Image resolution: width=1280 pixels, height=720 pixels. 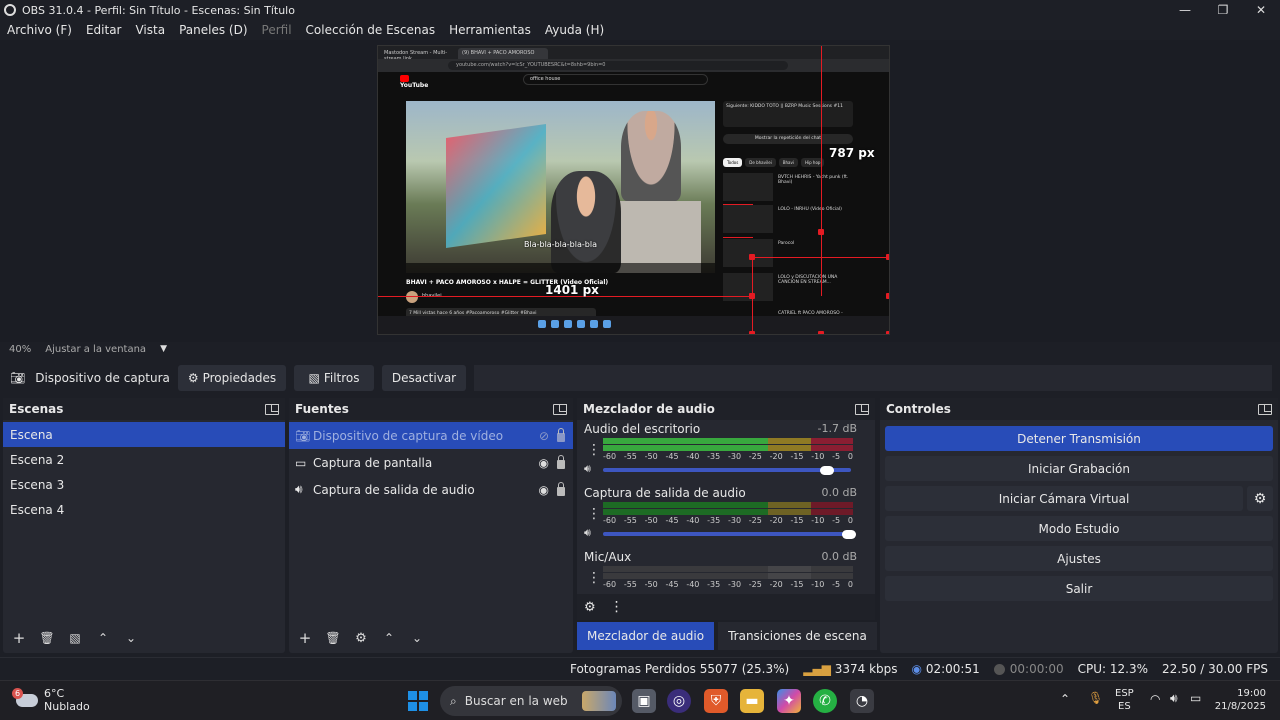 What do you see at coordinates (544, 436) in the screenshot?
I see `hidden-eye-icon: ⊘` at bounding box center [544, 436].